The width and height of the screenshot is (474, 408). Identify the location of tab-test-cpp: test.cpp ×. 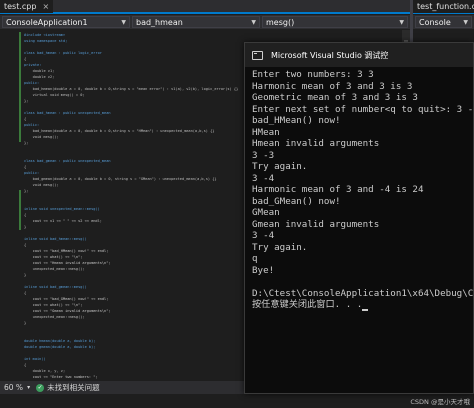
(27, 6).